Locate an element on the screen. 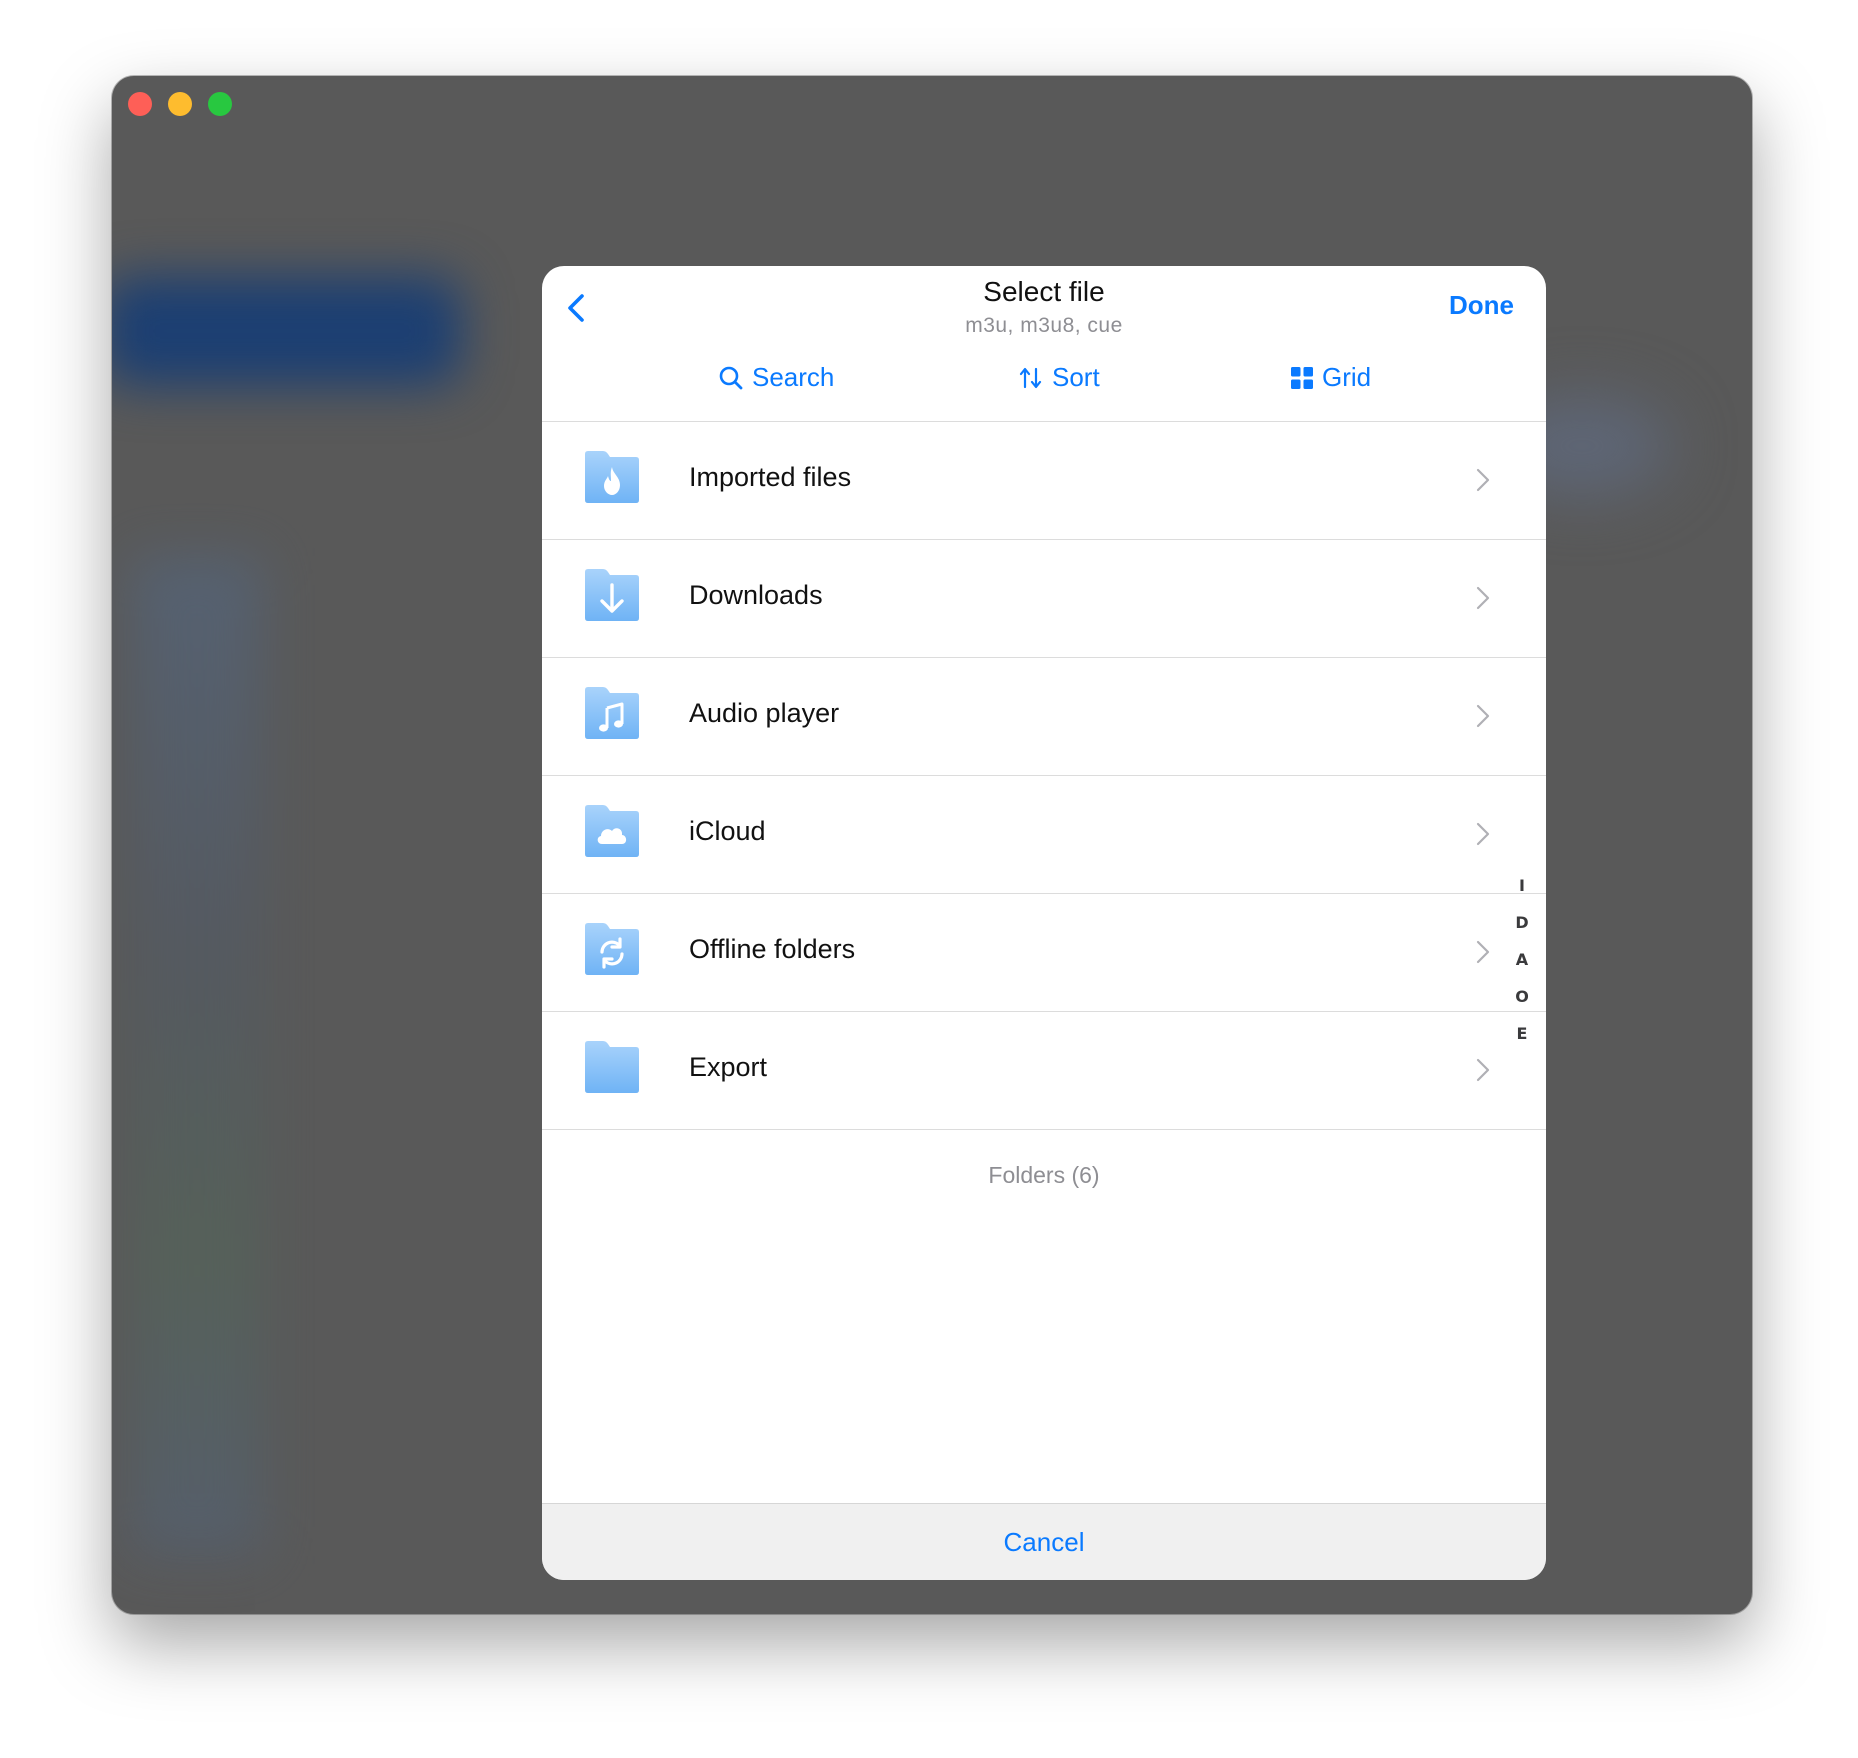  cloud-folder-icon is located at coordinates (612, 831).